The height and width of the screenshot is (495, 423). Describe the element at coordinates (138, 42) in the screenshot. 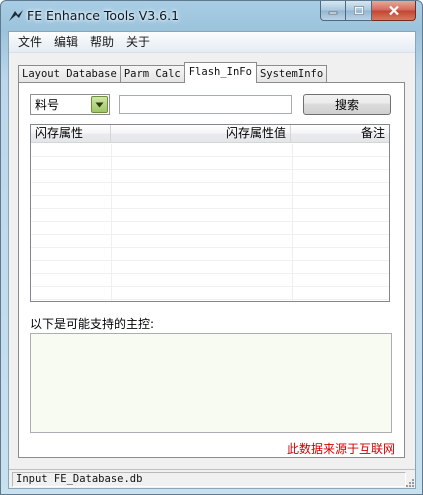

I see `menu-about: 关于` at that location.